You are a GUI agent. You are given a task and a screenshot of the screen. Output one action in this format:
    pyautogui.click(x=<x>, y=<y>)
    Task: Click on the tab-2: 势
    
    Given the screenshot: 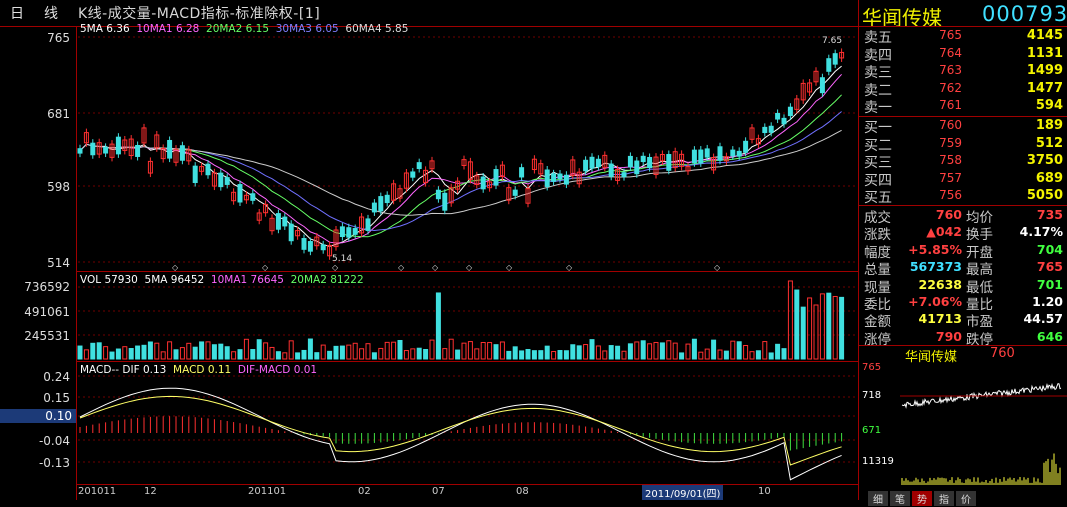 What is the action you would take?
    pyautogui.click(x=922, y=498)
    